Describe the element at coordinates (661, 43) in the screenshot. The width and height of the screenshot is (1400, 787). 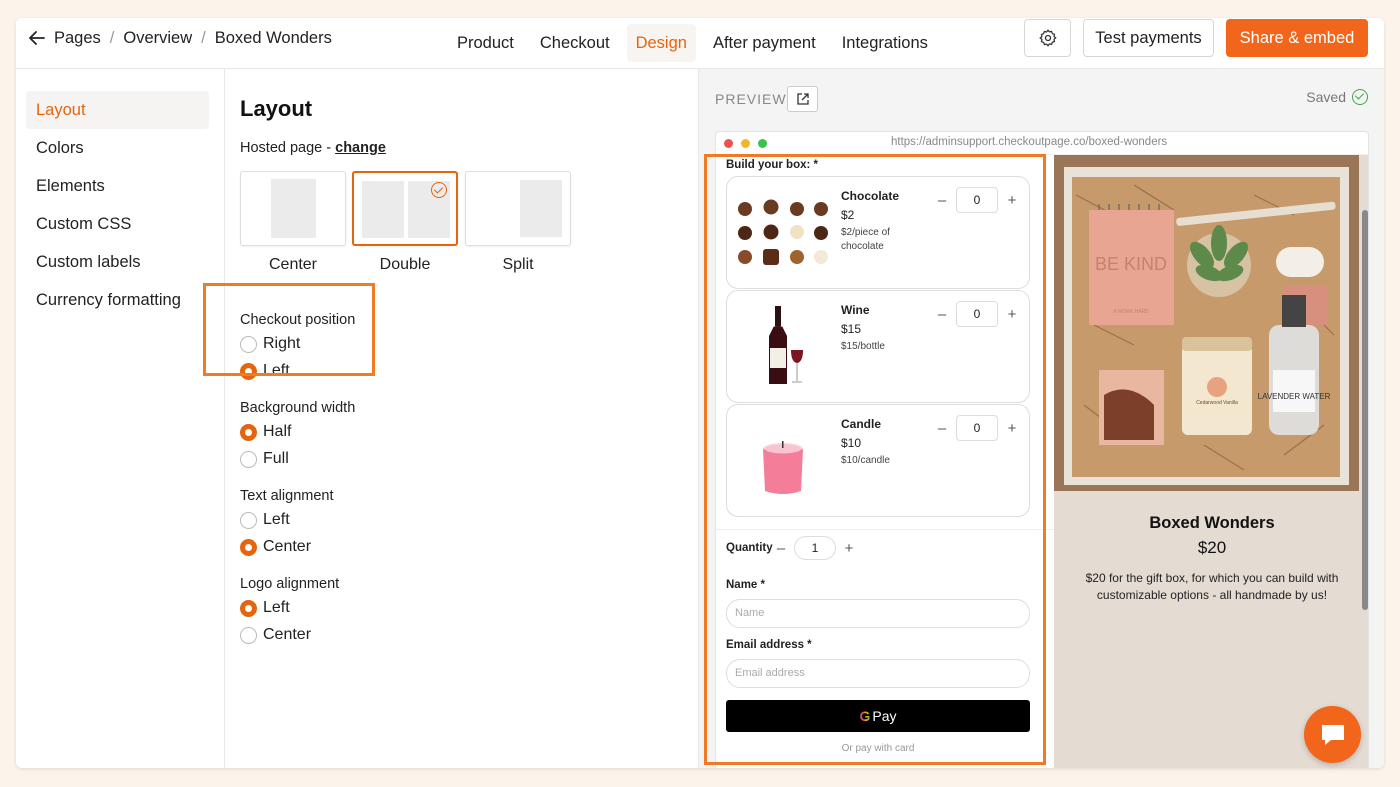
I see `tab-design: Design` at that location.